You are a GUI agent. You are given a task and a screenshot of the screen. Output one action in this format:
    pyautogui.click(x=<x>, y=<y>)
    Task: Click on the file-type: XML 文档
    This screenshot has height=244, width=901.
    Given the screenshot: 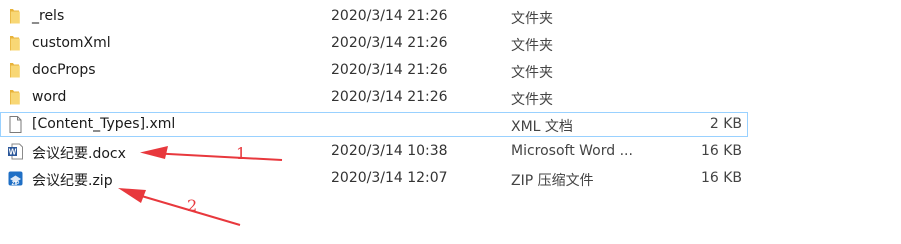 What is the action you would take?
    pyautogui.click(x=542, y=127)
    